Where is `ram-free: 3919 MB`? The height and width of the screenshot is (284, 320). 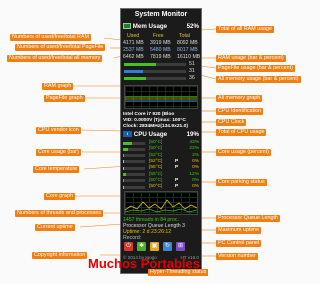 ram-free: 3919 MB is located at coordinates (160, 43).